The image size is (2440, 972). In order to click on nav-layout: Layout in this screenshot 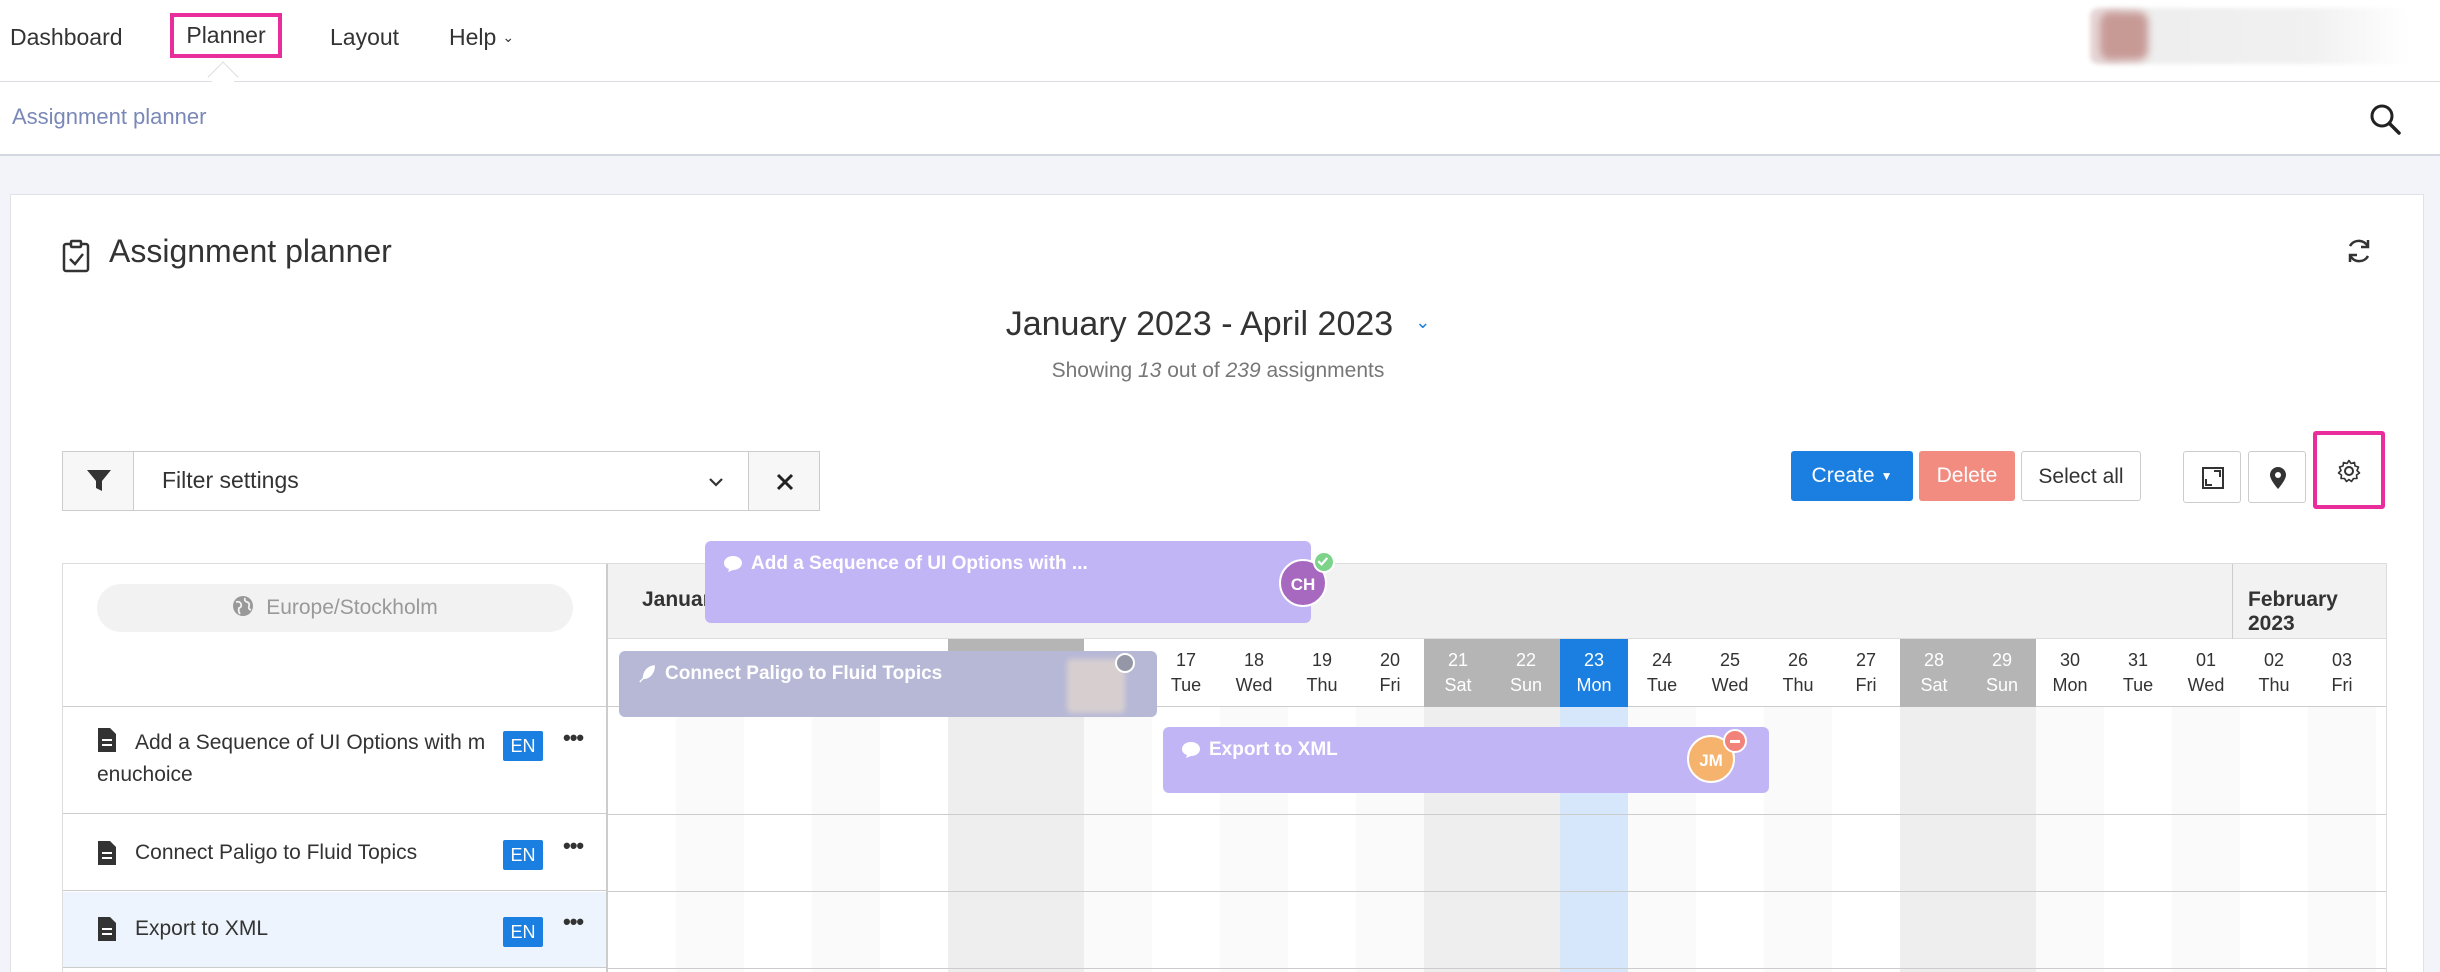, I will do `click(364, 37)`.